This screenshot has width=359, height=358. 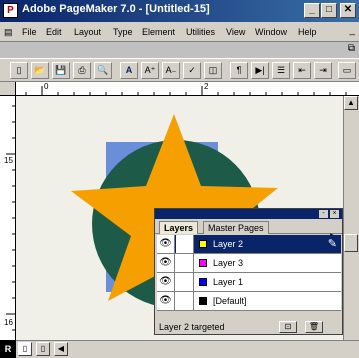 I want to click on panel-tabs: Layers Master Pages ▶, so click(x=248, y=230).